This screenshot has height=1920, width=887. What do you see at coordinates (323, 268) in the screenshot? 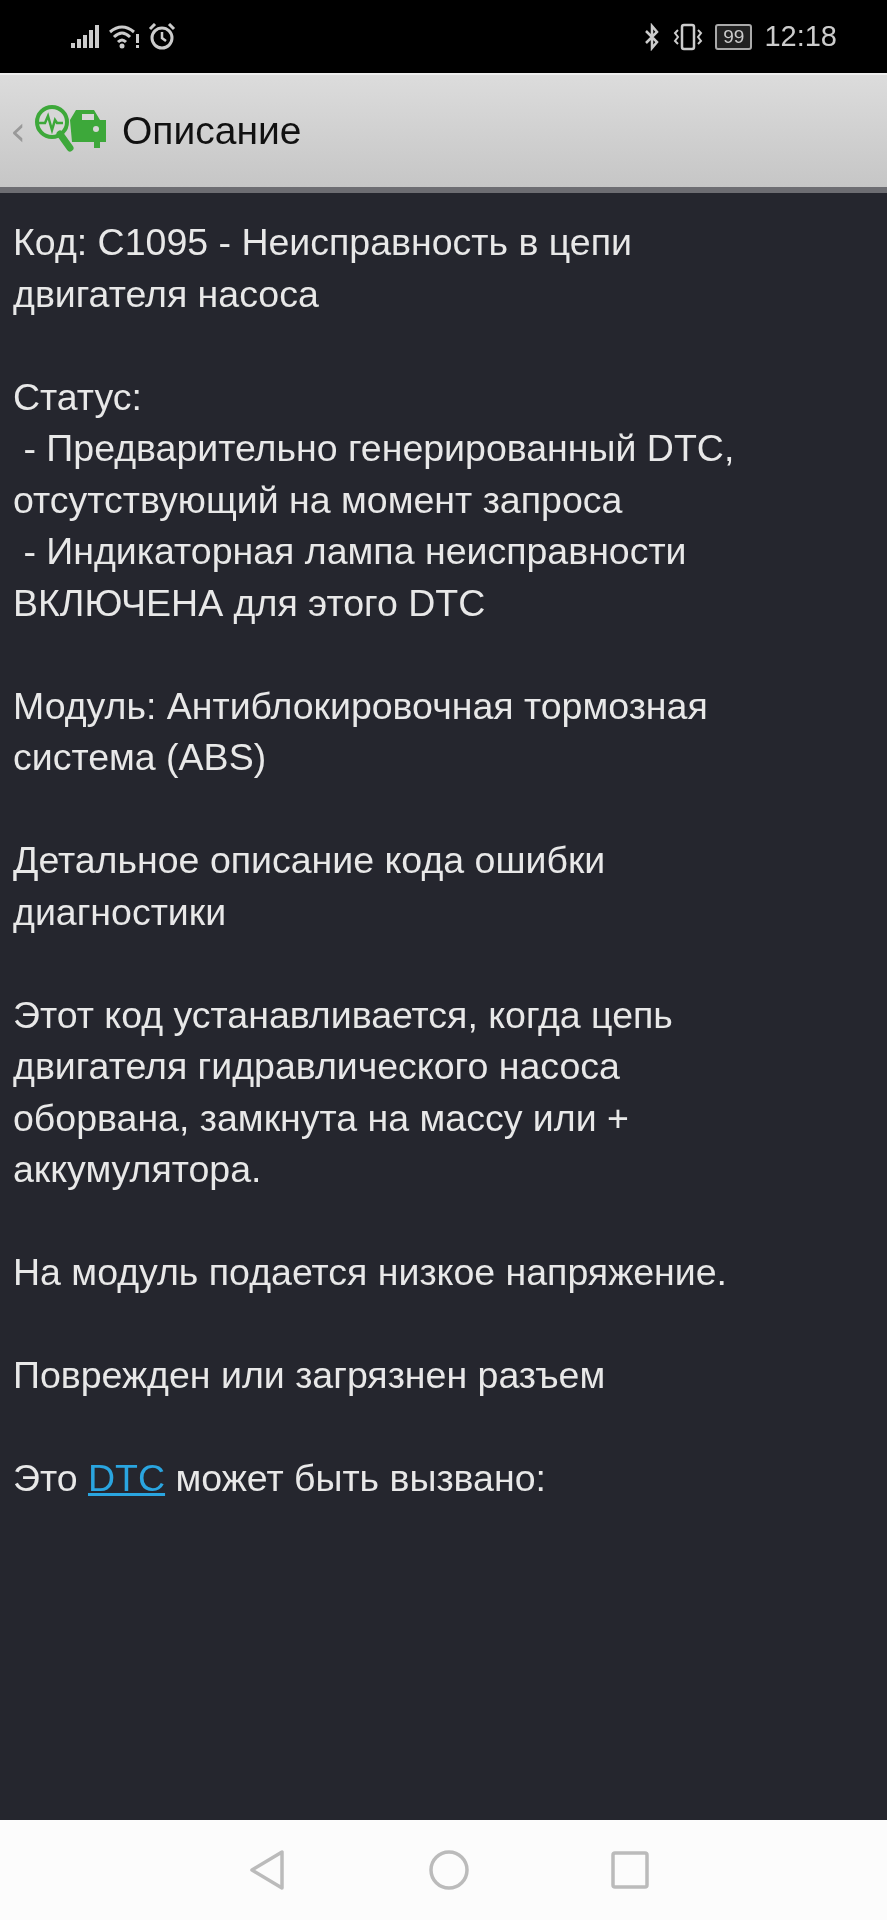
I see `description-text: Код: C1095 - Неисправность в цепи двигателя насоса` at bounding box center [323, 268].